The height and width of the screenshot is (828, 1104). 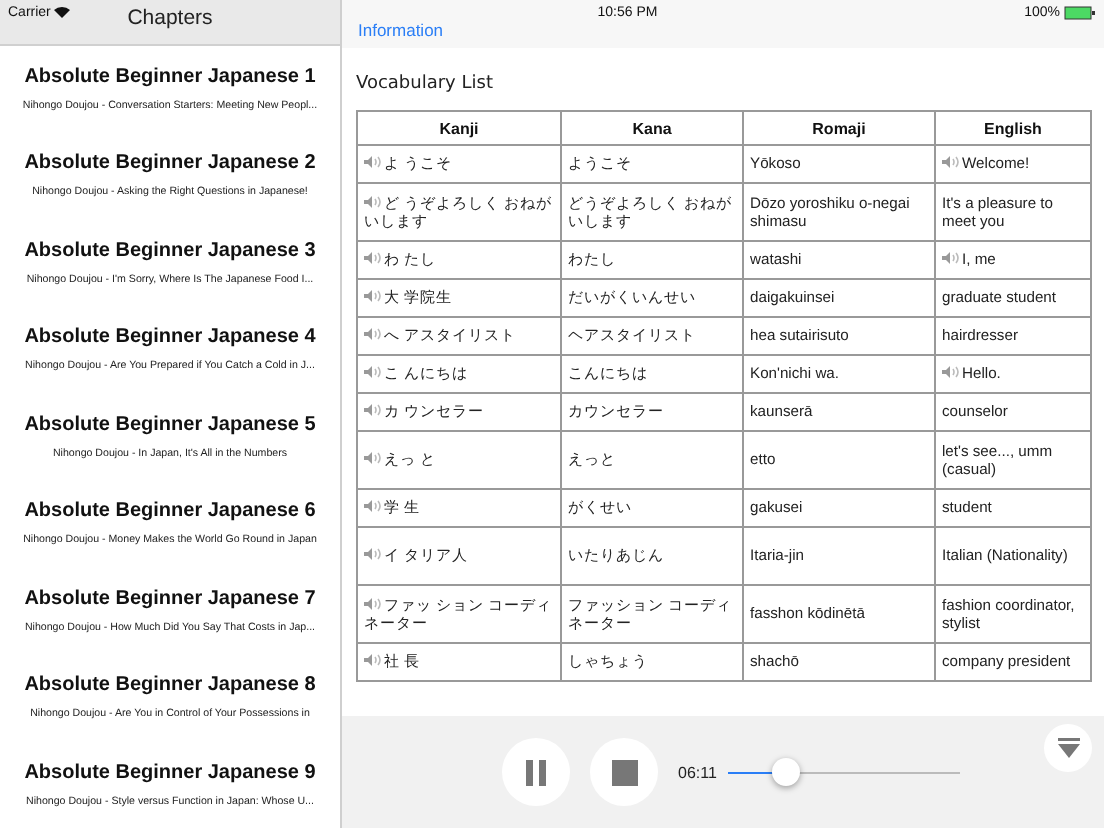 I want to click on collapse-button, so click(x=1068, y=748).